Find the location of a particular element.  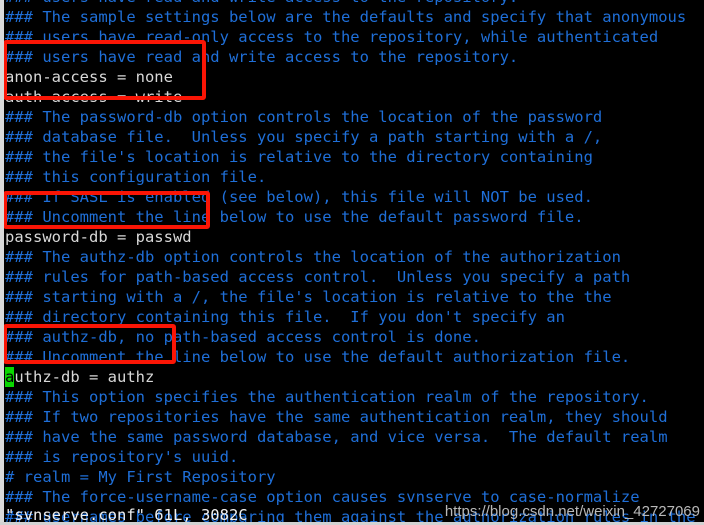

editor-line: password-db = passwd is located at coordinates (98, 237).